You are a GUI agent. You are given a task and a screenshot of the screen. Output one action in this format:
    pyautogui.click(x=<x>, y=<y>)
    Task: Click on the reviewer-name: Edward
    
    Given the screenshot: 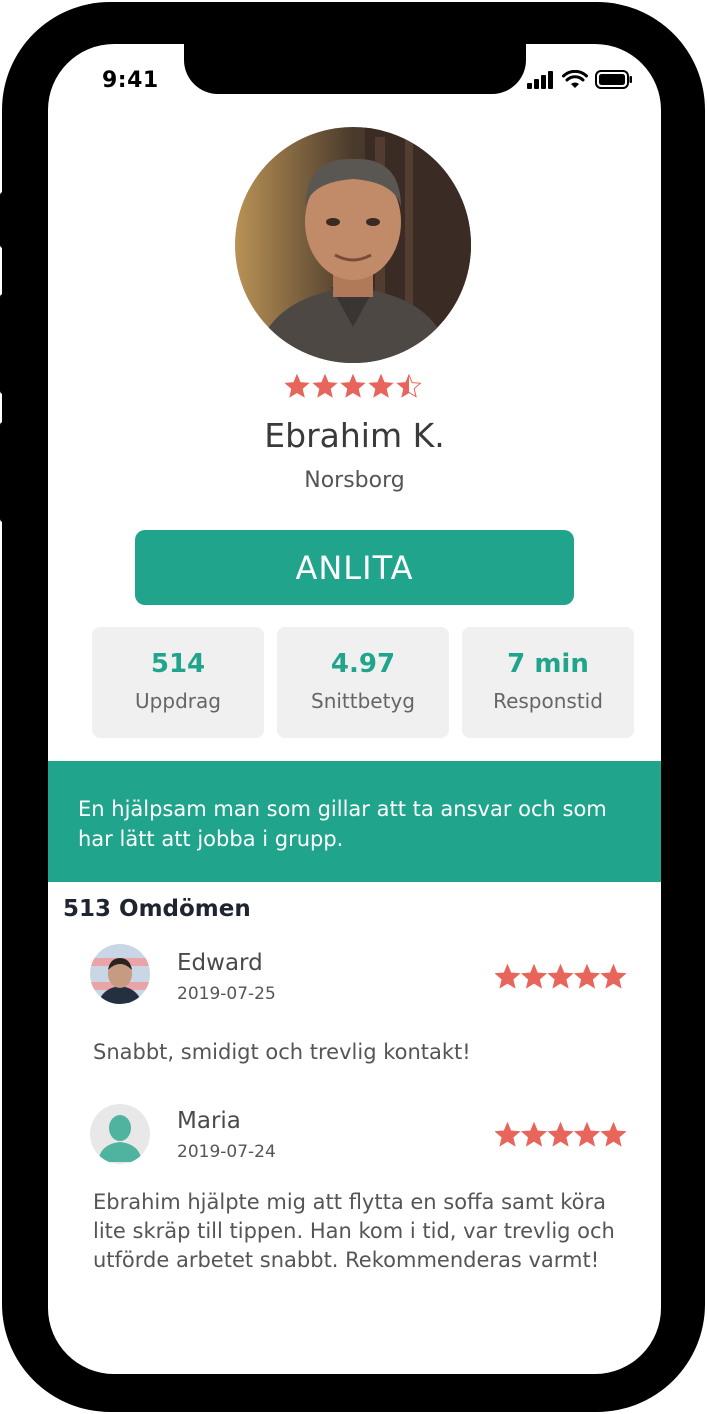 What is the action you would take?
    pyautogui.click(x=220, y=963)
    